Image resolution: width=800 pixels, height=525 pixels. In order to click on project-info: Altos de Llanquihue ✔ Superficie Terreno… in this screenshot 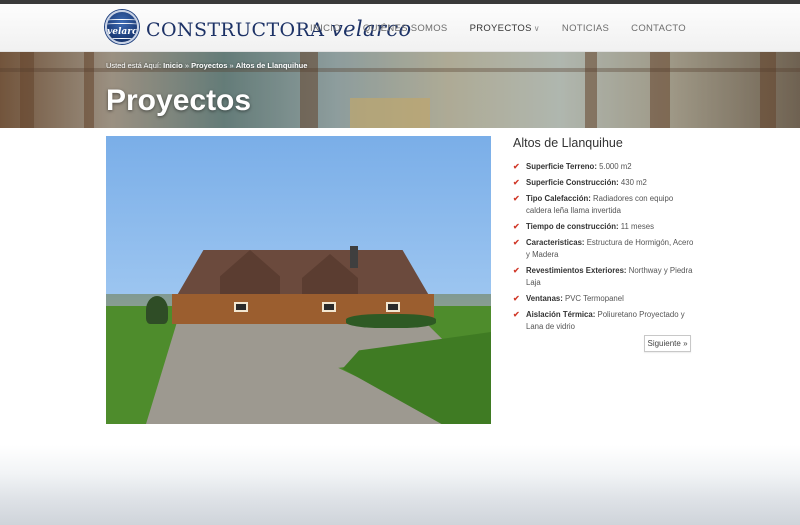, I will do `click(605, 236)`.